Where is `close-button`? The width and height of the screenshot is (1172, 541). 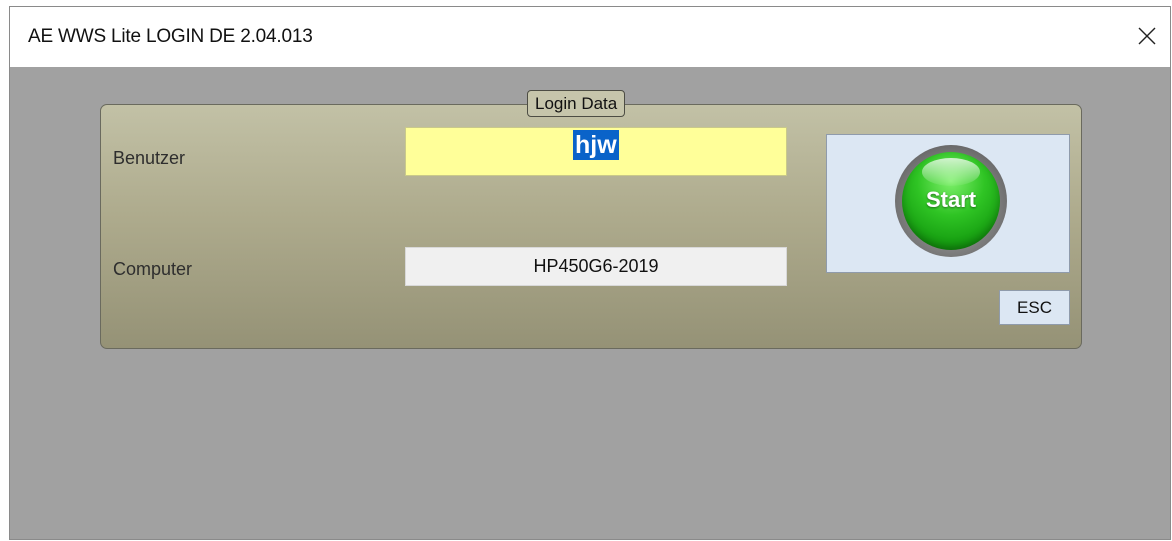 close-button is located at coordinates (1147, 37).